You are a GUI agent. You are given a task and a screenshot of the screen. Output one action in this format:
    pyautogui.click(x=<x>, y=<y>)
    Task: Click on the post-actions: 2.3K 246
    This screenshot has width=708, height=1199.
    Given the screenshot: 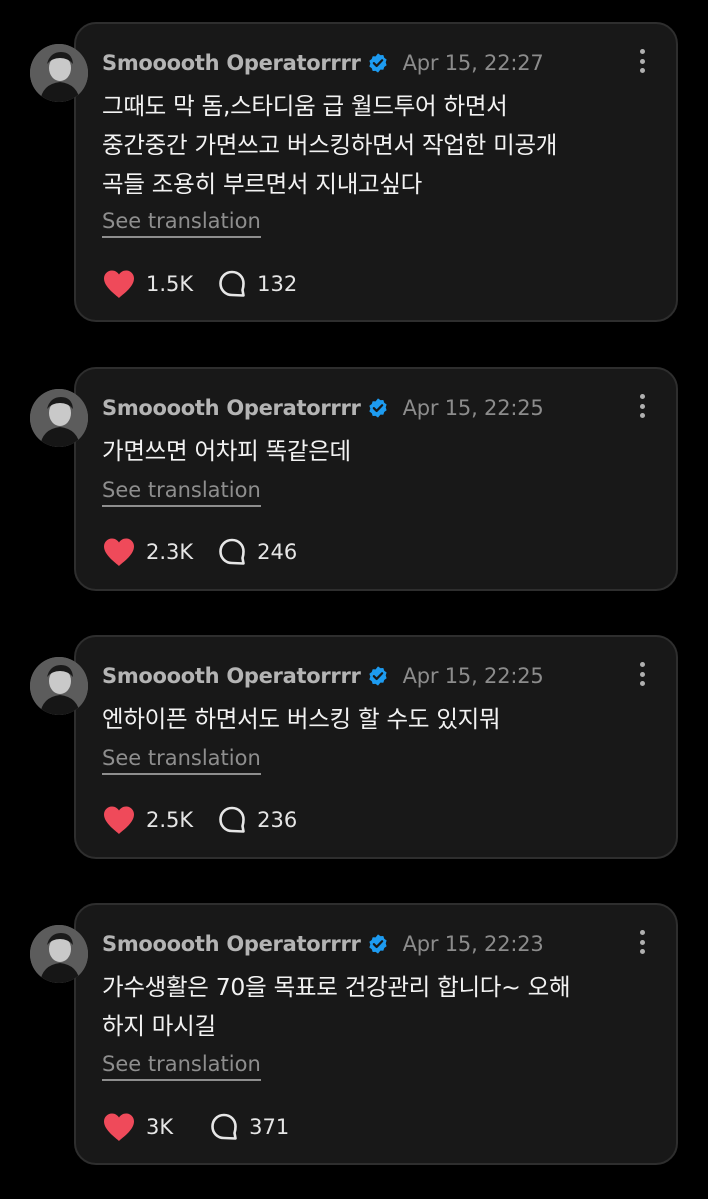 What is the action you would take?
    pyautogui.click(x=199, y=552)
    